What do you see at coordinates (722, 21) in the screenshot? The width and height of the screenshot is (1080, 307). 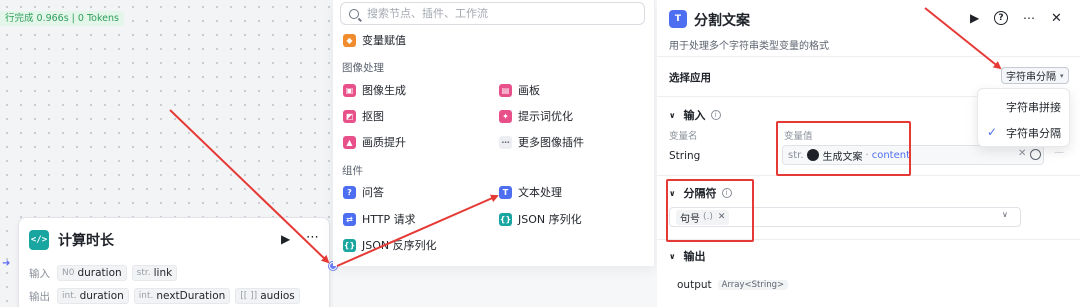 I see `panel-title: 分割文案` at bounding box center [722, 21].